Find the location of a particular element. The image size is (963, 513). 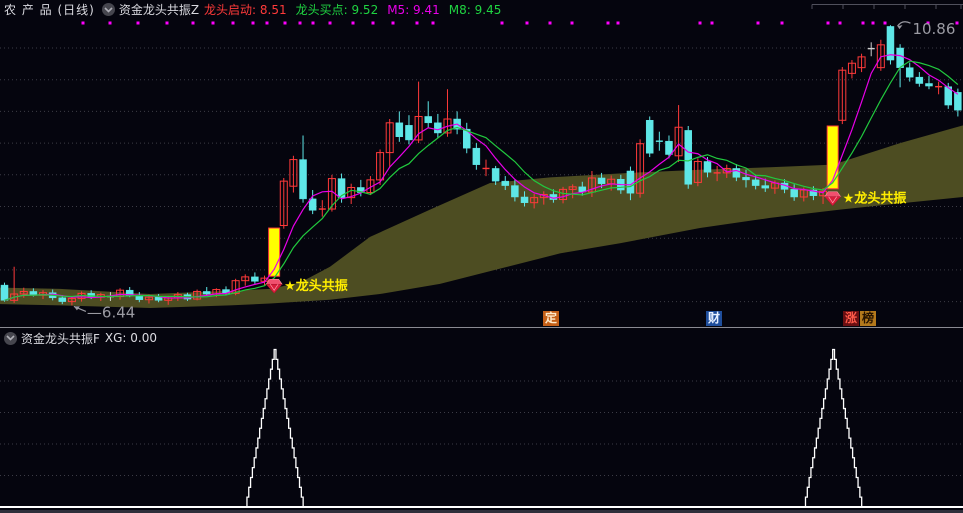

svg-text: —6.44 is located at coordinates (111, 312).